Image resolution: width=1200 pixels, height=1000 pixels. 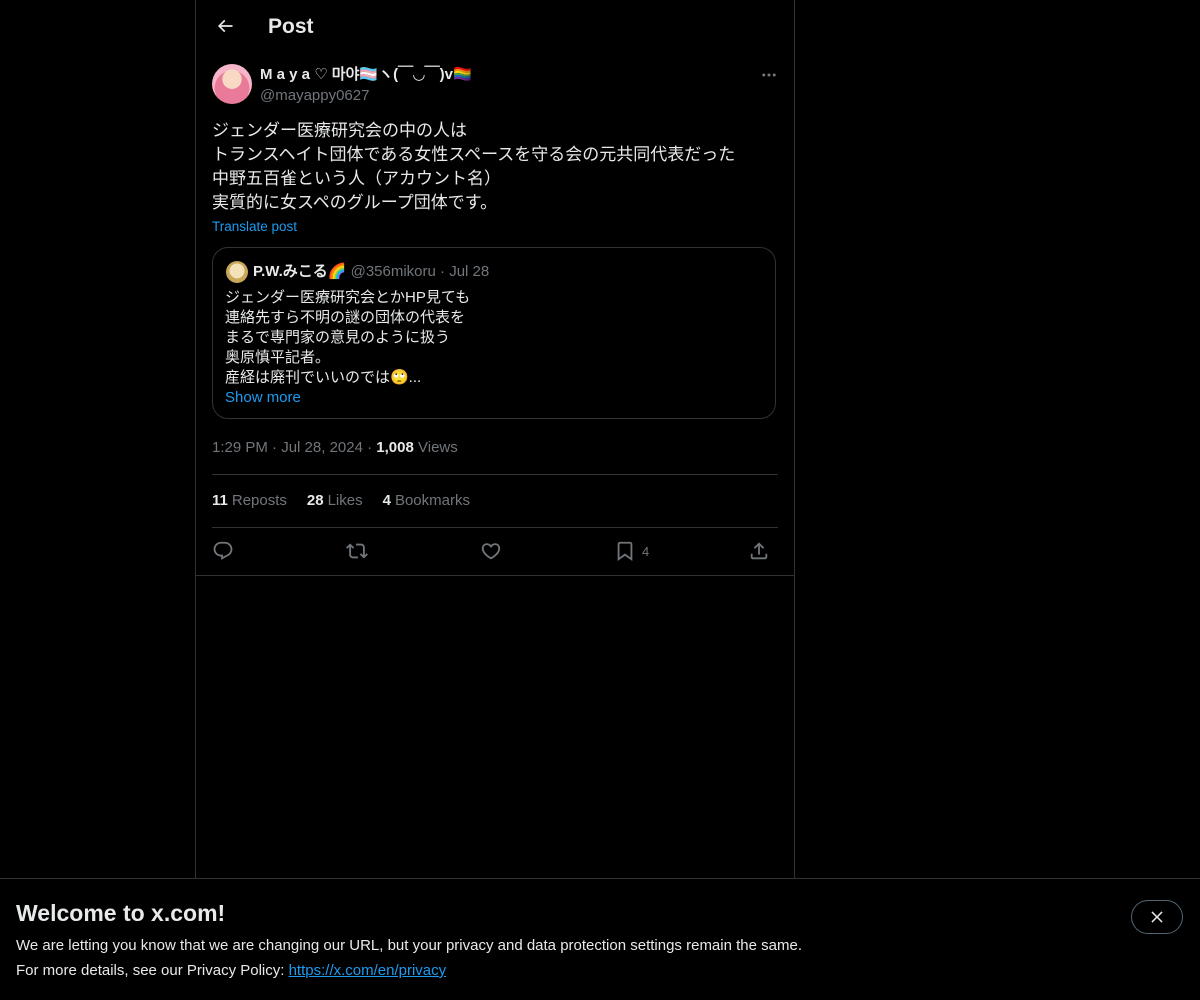 I want to click on author-handle: @mayappy0627, so click(x=314, y=96).